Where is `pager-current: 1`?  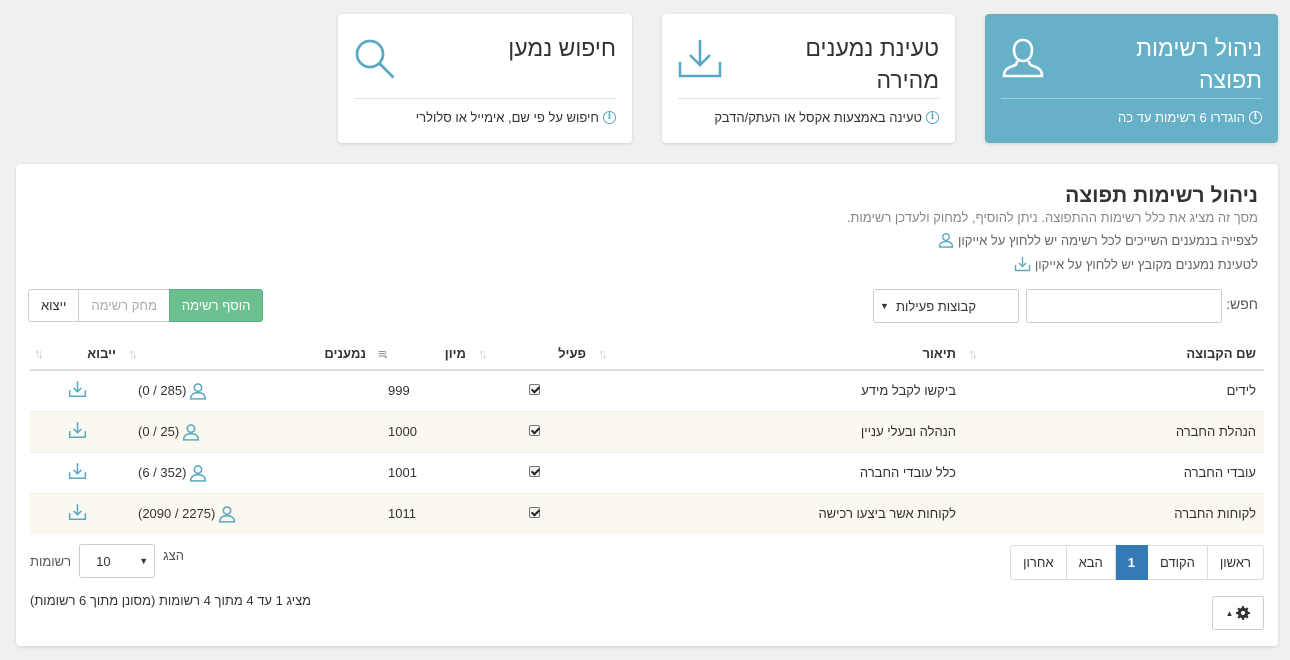
pager-current: 1 is located at coordinates (1131, 562).